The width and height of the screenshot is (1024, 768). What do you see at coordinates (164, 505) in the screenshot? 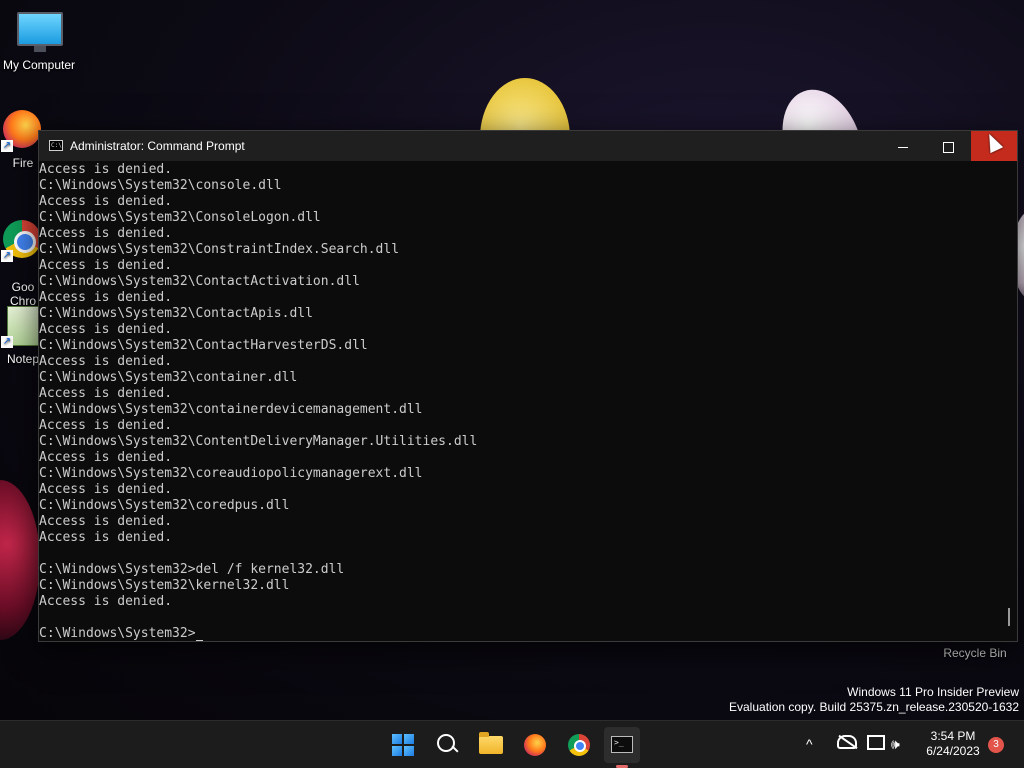
I see `console-line: C:\Windows\System32\coredpus.dll` at bounding box center [164, 505].